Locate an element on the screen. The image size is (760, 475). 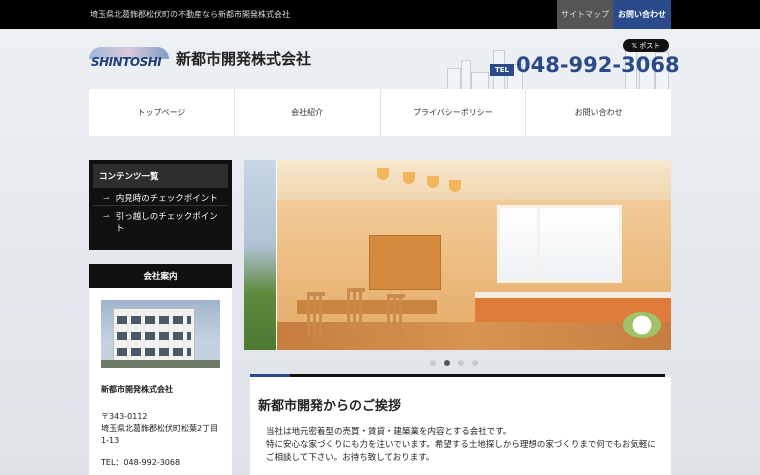
global-nav: トップページ 会社紹介 プライバシーポリシー お問い合わせ is located at coordinates (380, 112).